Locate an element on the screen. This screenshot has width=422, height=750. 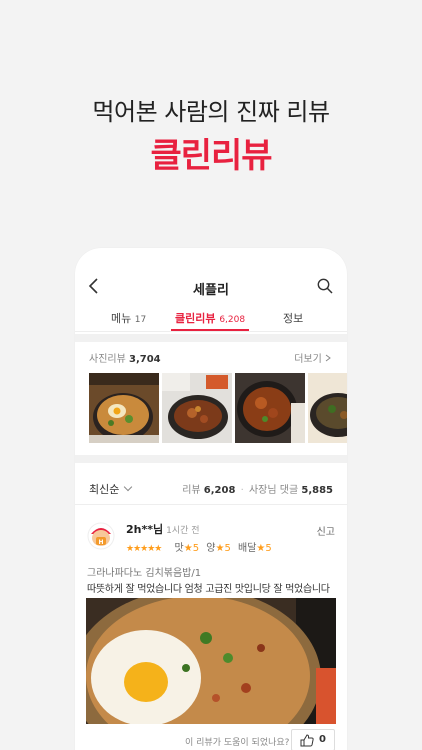
top-bar: 세플리 is located at coordinates (211, 273).